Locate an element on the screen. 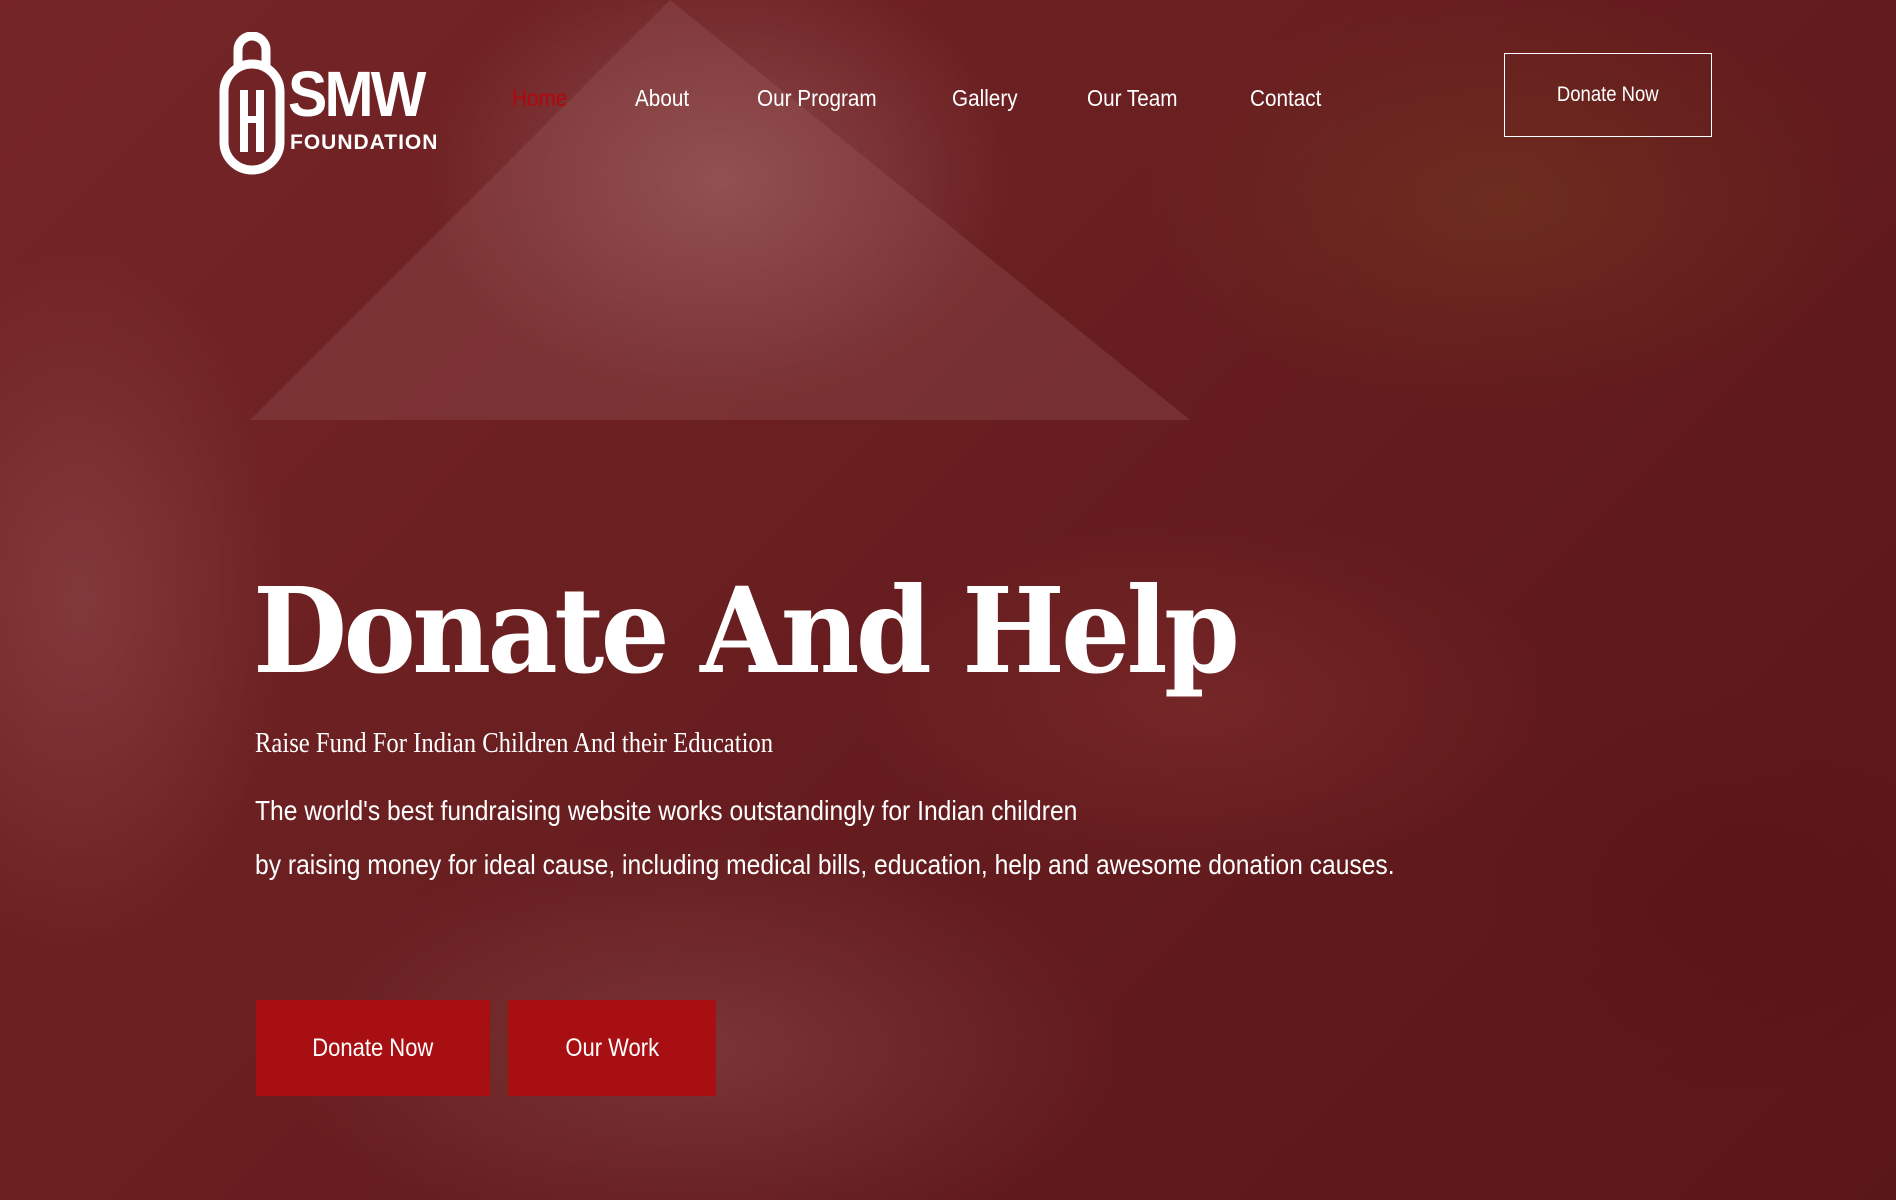 The width and height of the screenshot is (1896, 1200). our-work-button: Our Work is located at coordinates (612, 1048).